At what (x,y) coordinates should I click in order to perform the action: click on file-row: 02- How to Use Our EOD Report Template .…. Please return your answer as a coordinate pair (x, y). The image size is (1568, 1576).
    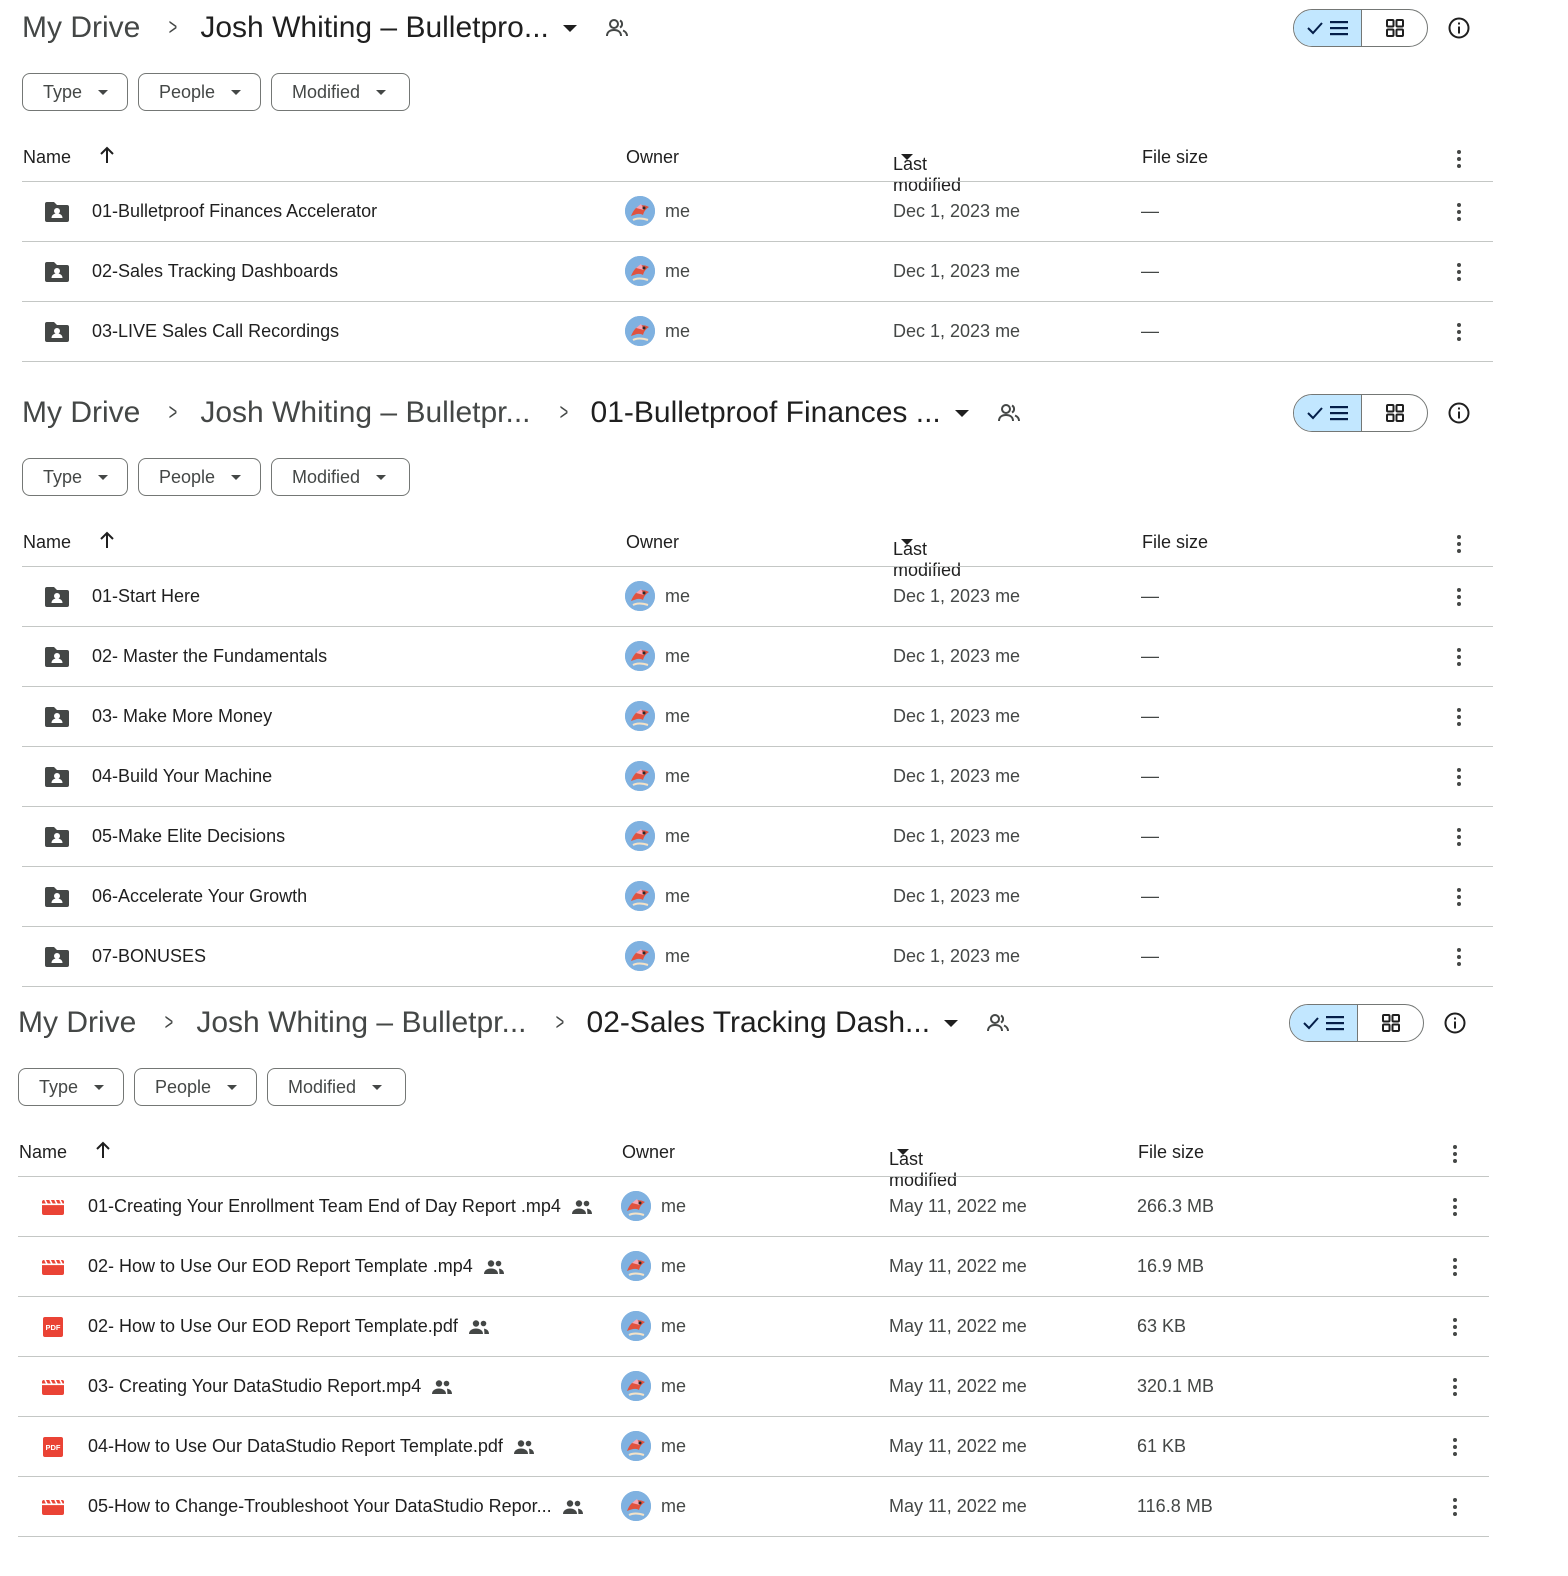
    Looking at the image, I should click on (753, 1267).